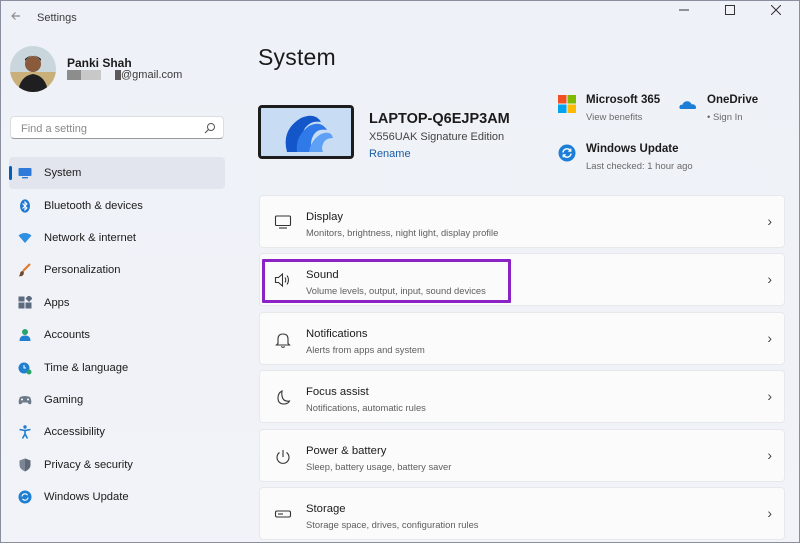 This screenshot has height=543, width=800. I want to click on network-icon, so click(25, 238).